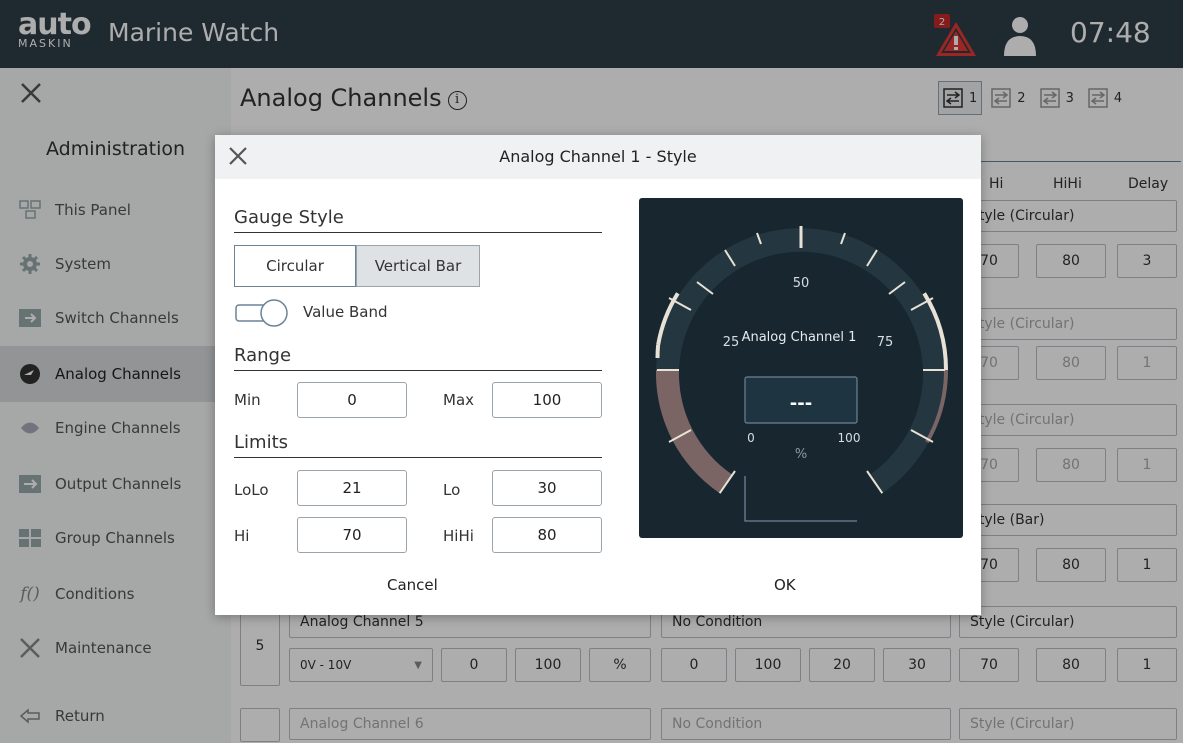 This screenshot has width=1183, height=743. Describe the element at coordinates (801, 454) in the screenshot. I see `gauge-unit: %` at that location.